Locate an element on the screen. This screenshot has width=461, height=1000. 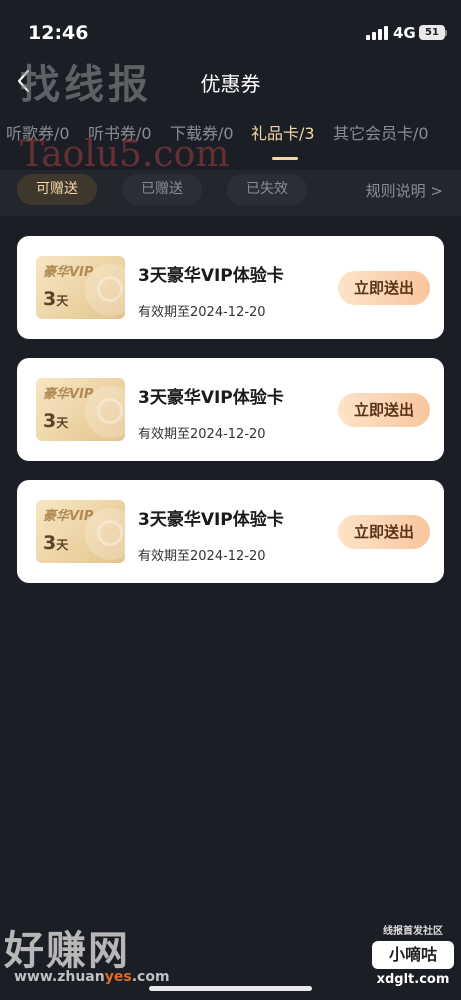
network-type: 4G is located at coordinates (404, 33).